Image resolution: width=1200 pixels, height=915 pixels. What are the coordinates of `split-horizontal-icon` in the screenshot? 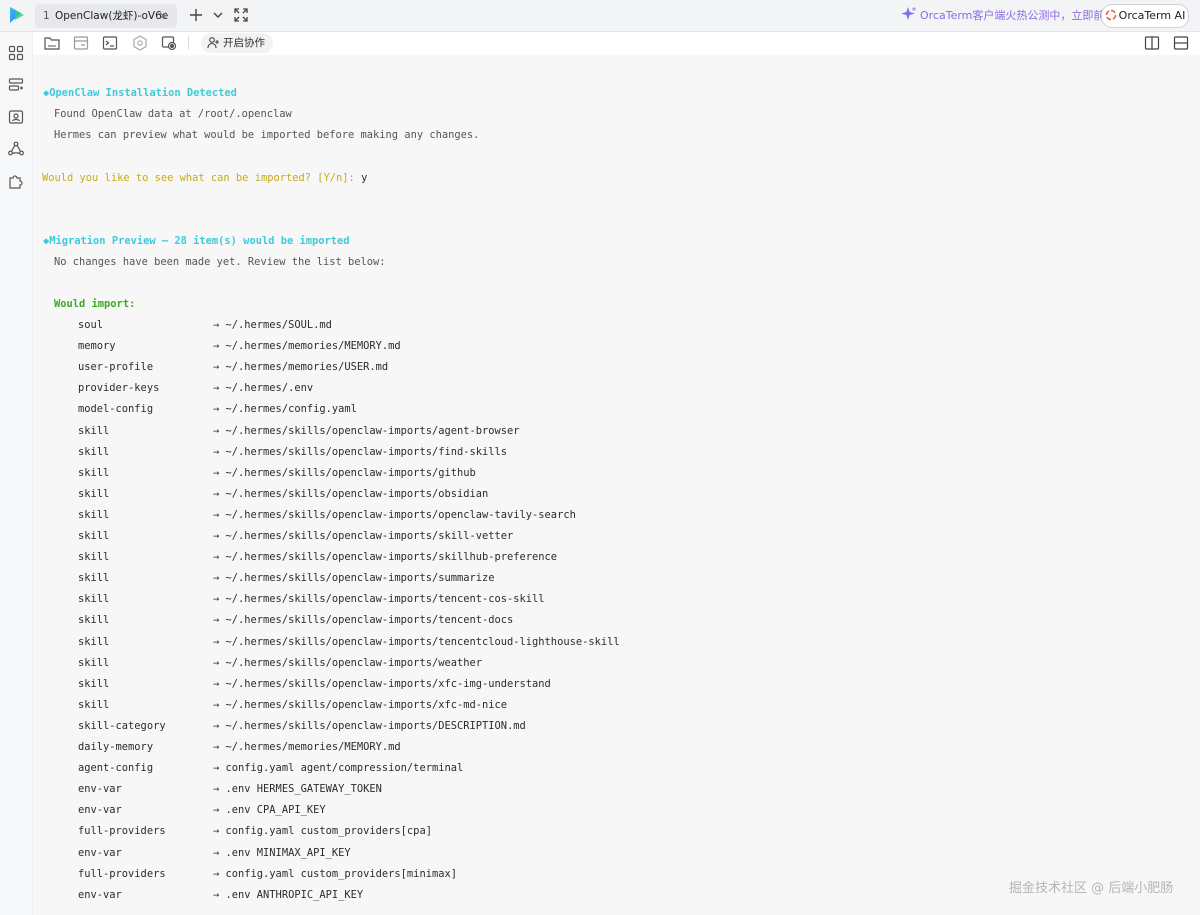 It's located at (1181, 43).